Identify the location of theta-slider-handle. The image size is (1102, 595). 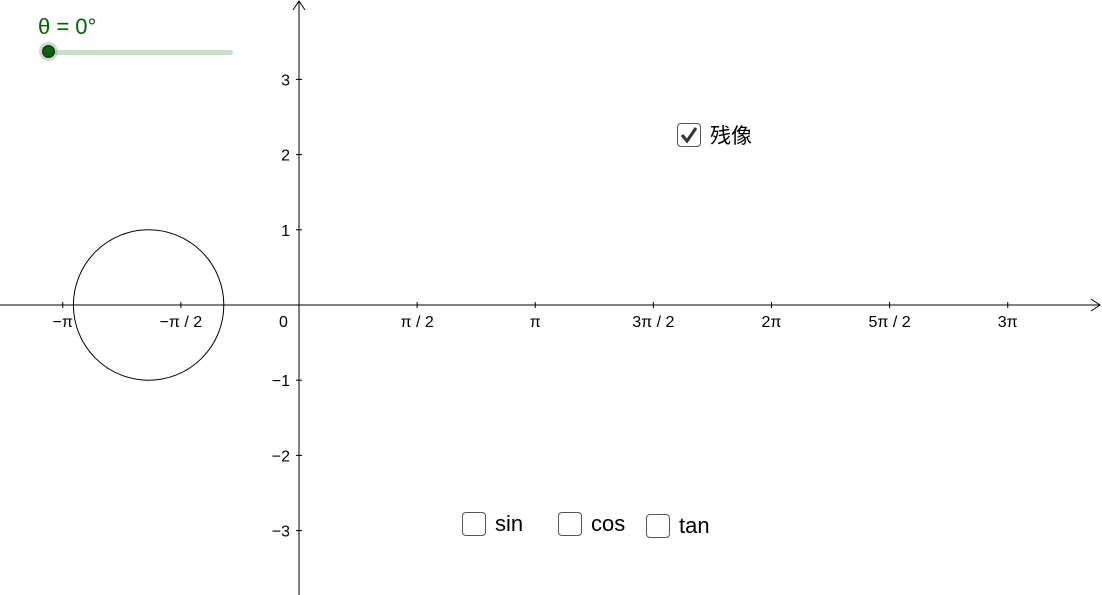
(48, 51).